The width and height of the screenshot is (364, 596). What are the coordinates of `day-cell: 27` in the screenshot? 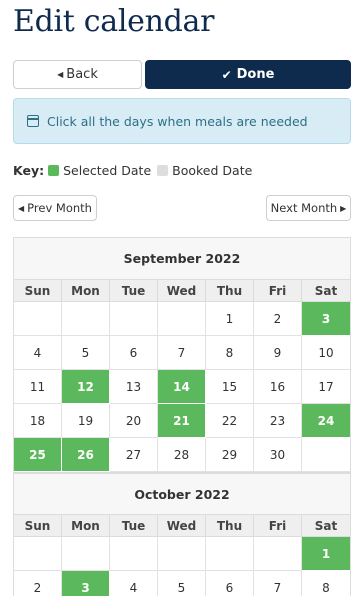 It's located at (134, 455).